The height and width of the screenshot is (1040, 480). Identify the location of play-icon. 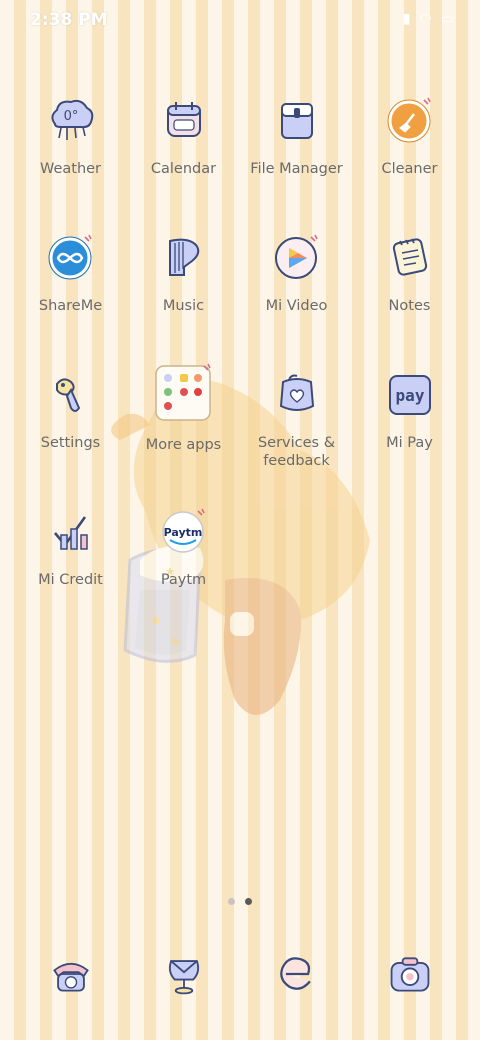
(297, 257).